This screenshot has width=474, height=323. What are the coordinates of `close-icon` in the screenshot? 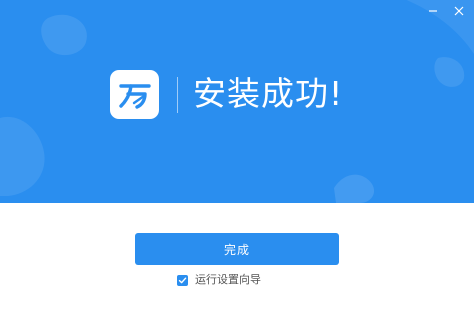 It's located at (459, 11).